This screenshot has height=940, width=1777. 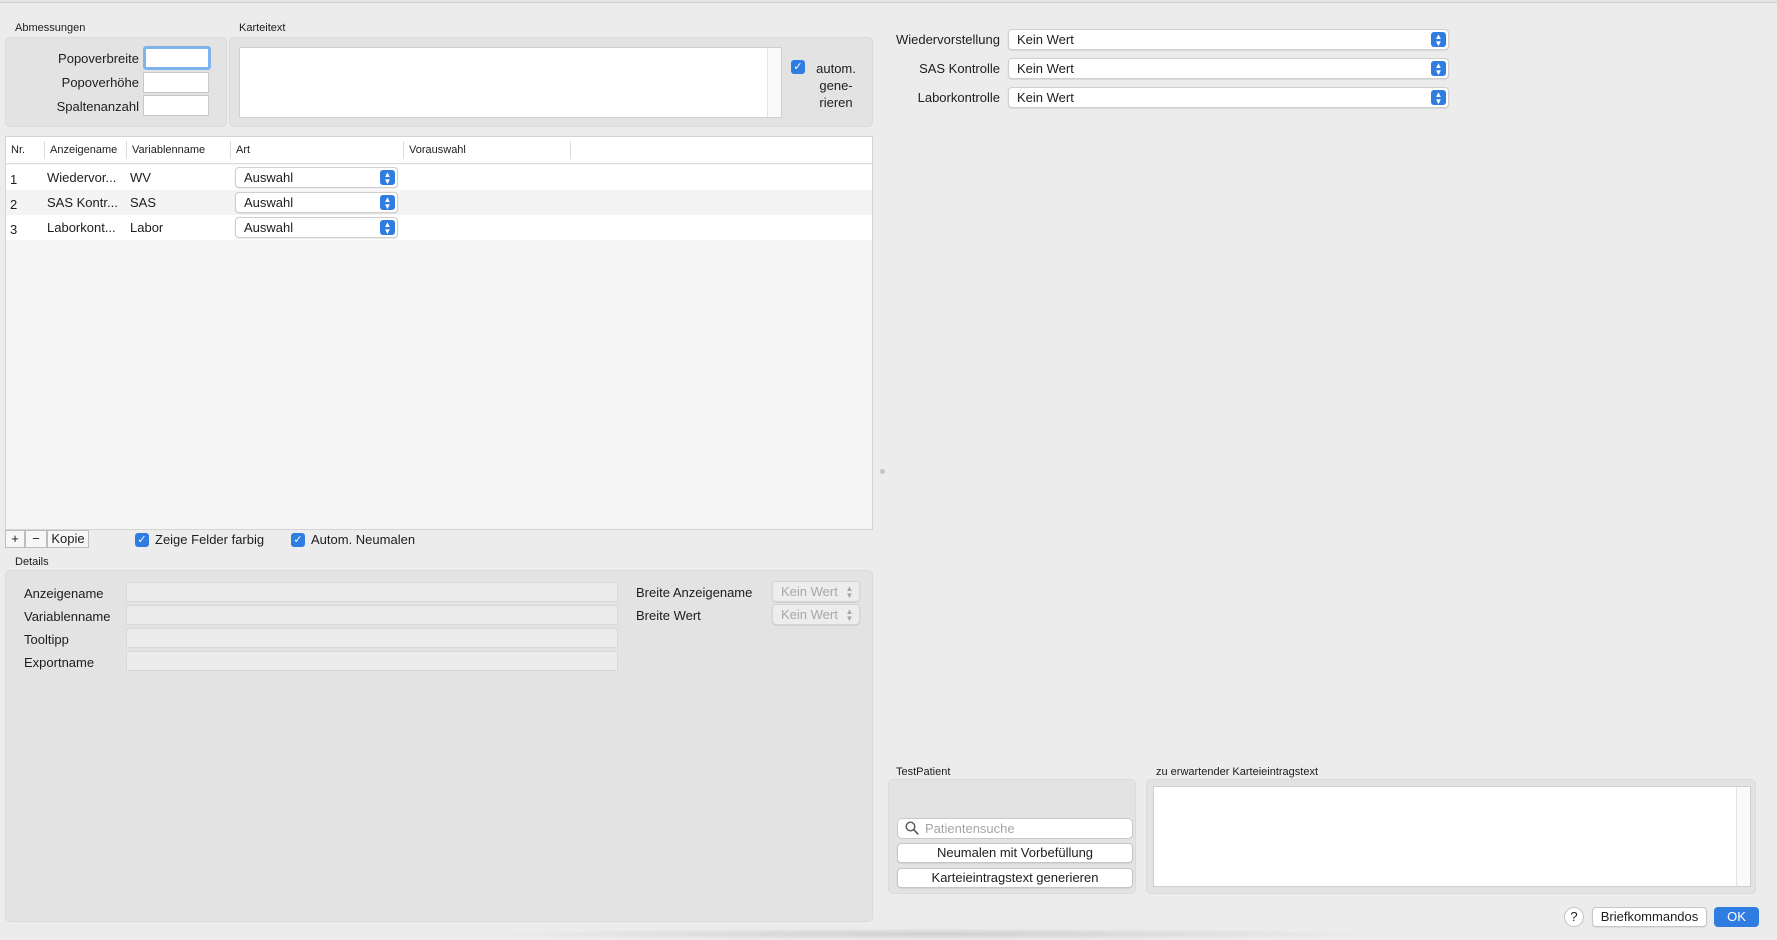 What do you see at coordinates (923, 772) in the screenshot?
I see `test-patient-section-label: TestPatient` at bounding box center [923, 772].